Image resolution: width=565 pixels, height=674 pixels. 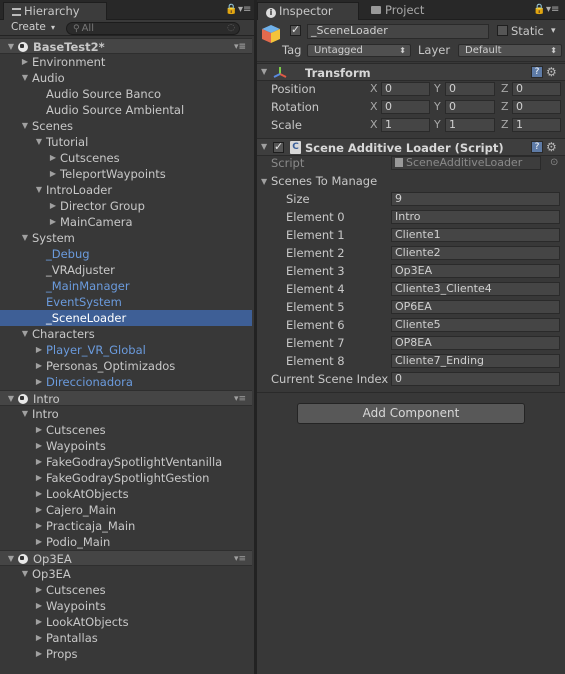 What do you see at coordinates (470, 125) in the screenshot?
I see `transform-scale-y-field: 1` at bounding box center [470, 125].